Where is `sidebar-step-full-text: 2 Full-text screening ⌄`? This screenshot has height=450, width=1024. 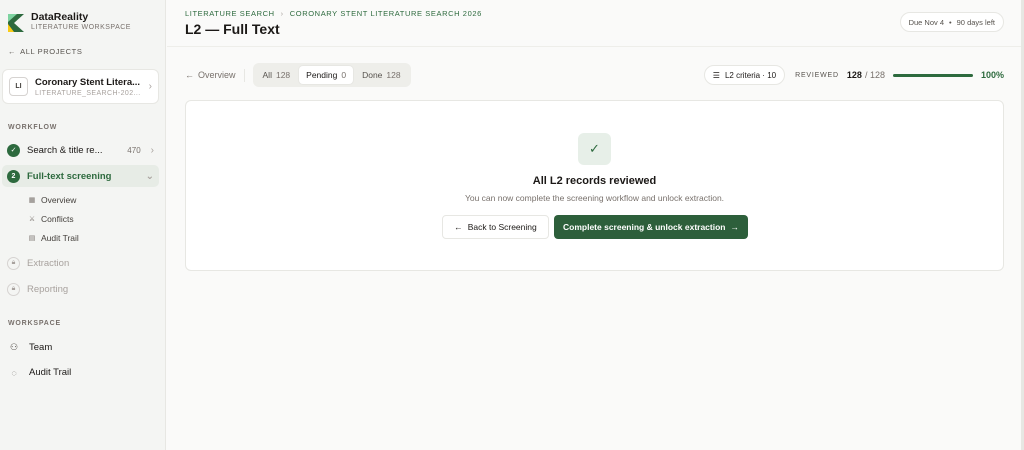 sidebar-step-full-text: 2 Full-text screening ⌄ is located at coordinates (80, 176).